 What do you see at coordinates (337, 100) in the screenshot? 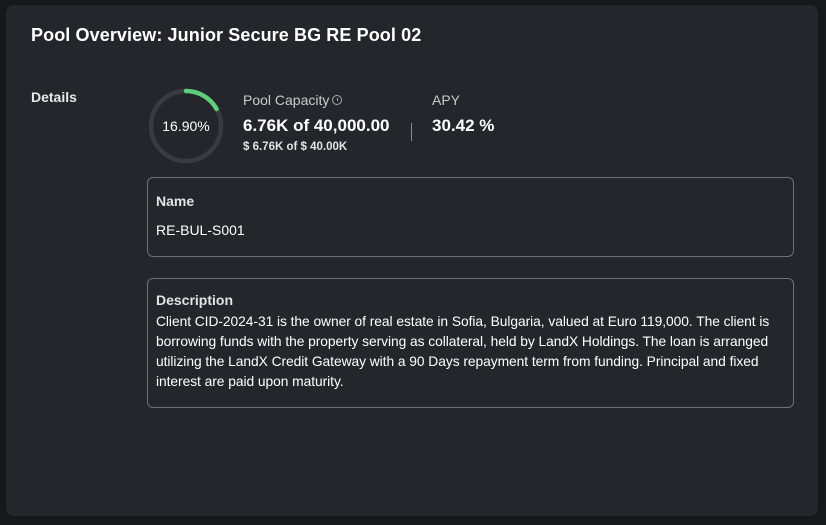
I see `info-circle-icon` at bounding box center [337, 100].